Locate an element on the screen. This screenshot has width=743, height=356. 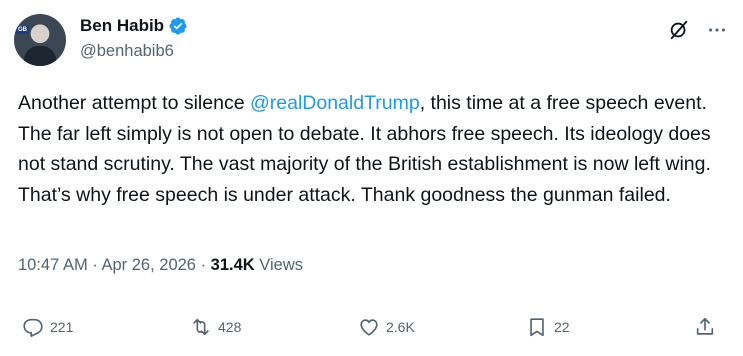
repost-icon is located at coordinates (201, 327).